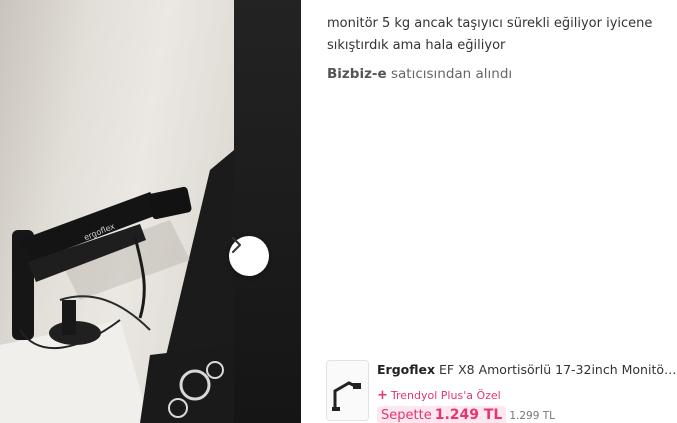 This screenshot has height=423, width=677. What do you see at coordinates (382, 395) in the screenshot?
I see `plus-icon: +` at bounding box center [382, 395].